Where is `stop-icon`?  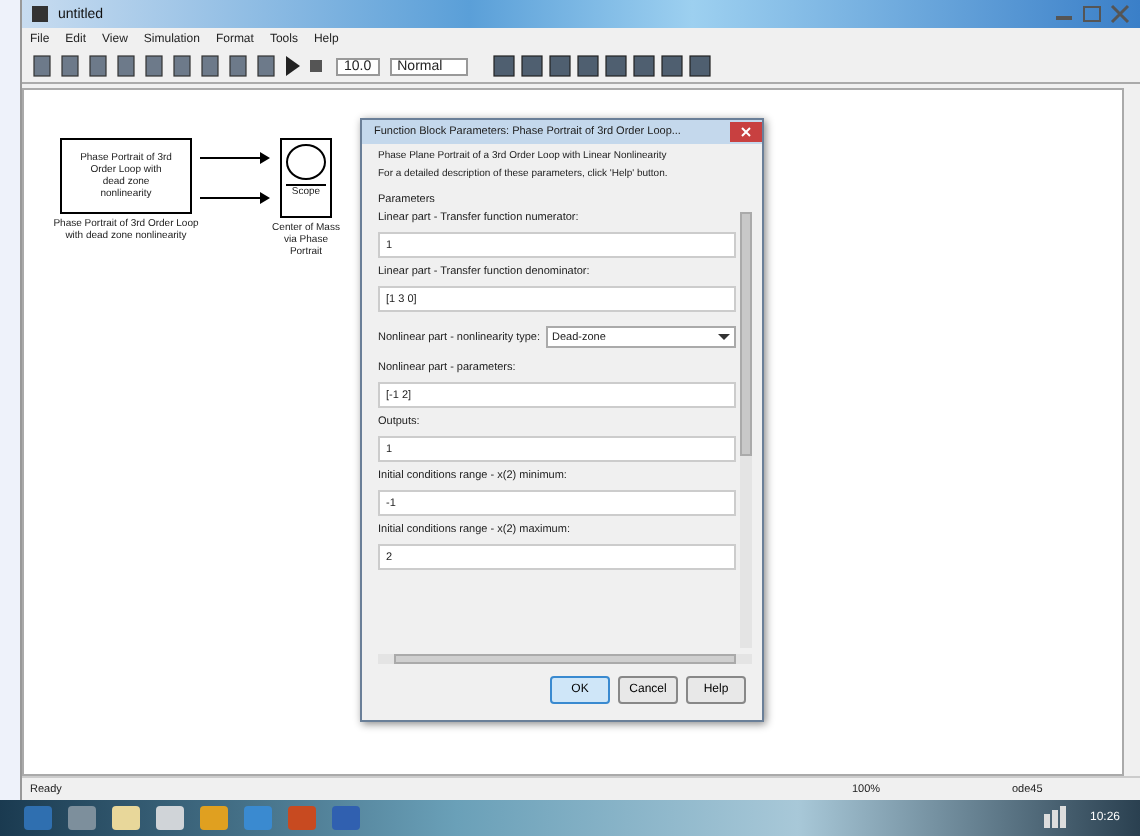
stop-icon is located at coordinates (316, 66).